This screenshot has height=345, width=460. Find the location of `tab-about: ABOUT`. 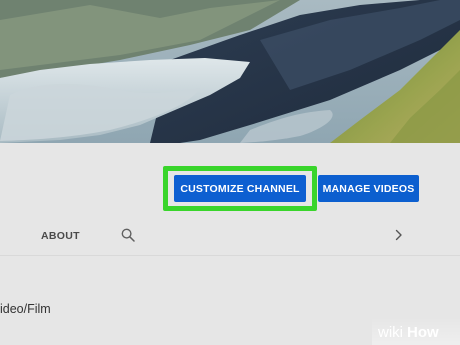

tab-about: ABOUT is located at coordinates (60, 236).